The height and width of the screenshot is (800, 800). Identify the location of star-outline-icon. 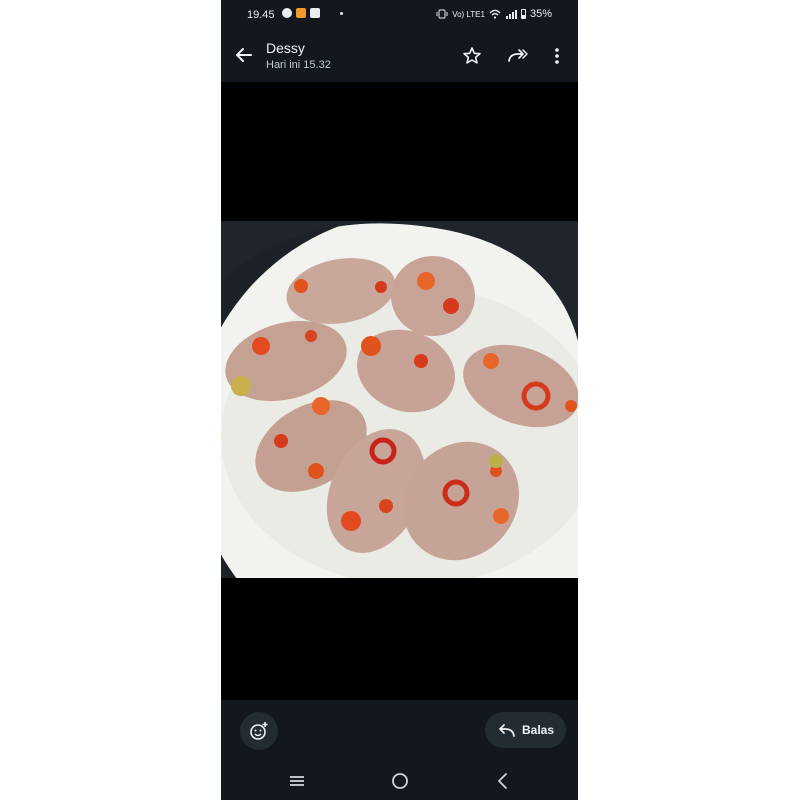
(472, 56).